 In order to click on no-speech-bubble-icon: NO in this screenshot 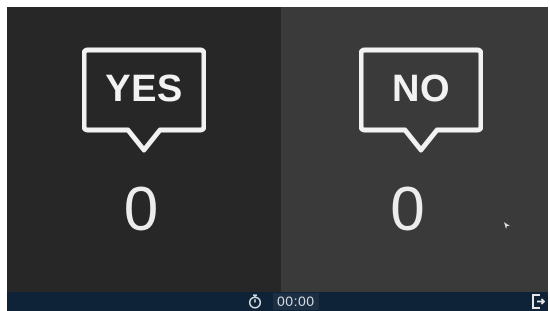, I will do `click(421, 102)`.